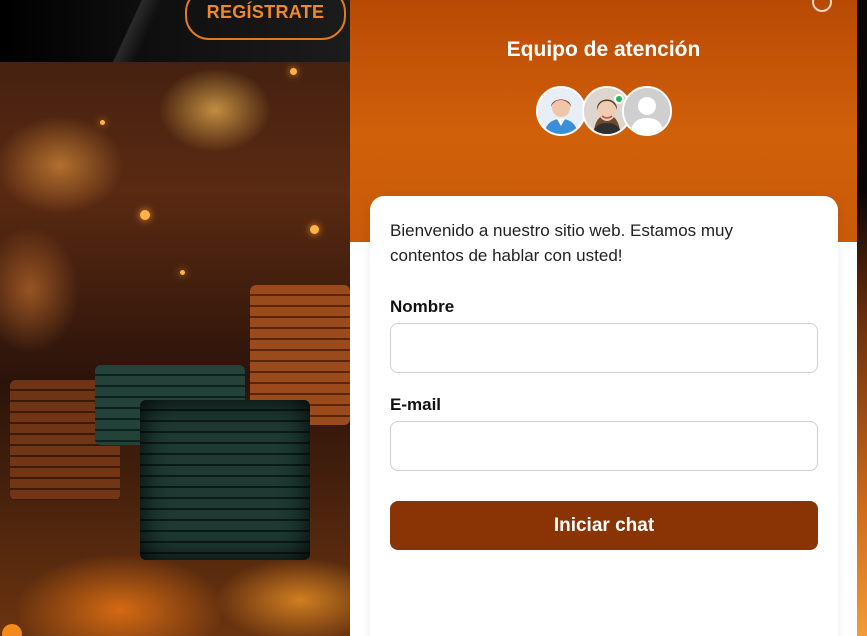  What do you see at coordinates (561, 111) in the screenshot?
I see `agent-male-avatar` at bounding box center [561, 111].